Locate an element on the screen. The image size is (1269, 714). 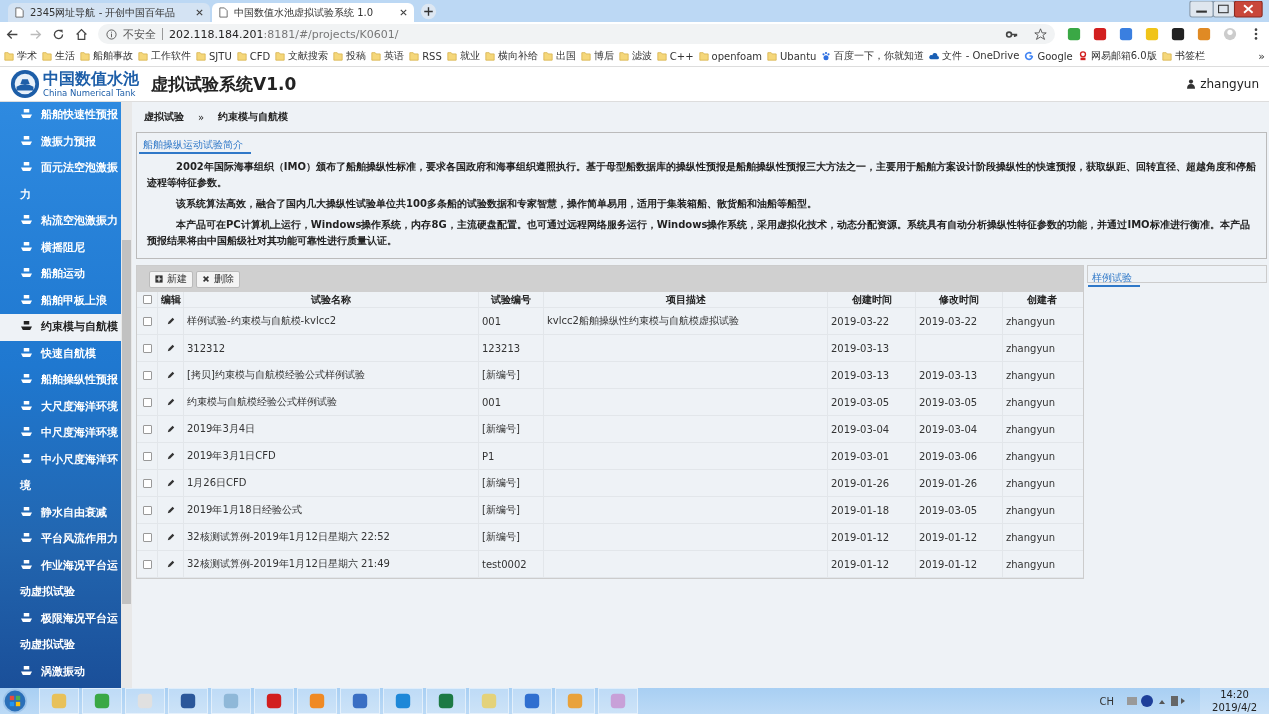
table-cell: 2019-01-26 is located at coordinates (948, 483).